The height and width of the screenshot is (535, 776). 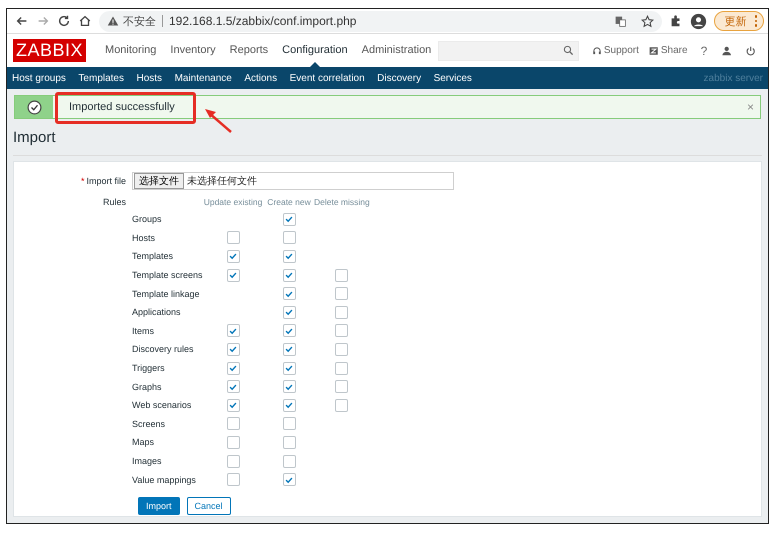 What do you see at coordinates (49, 50) in the screenshot?
I see `logo: ZABBIX` at bounding box center [49, 50].